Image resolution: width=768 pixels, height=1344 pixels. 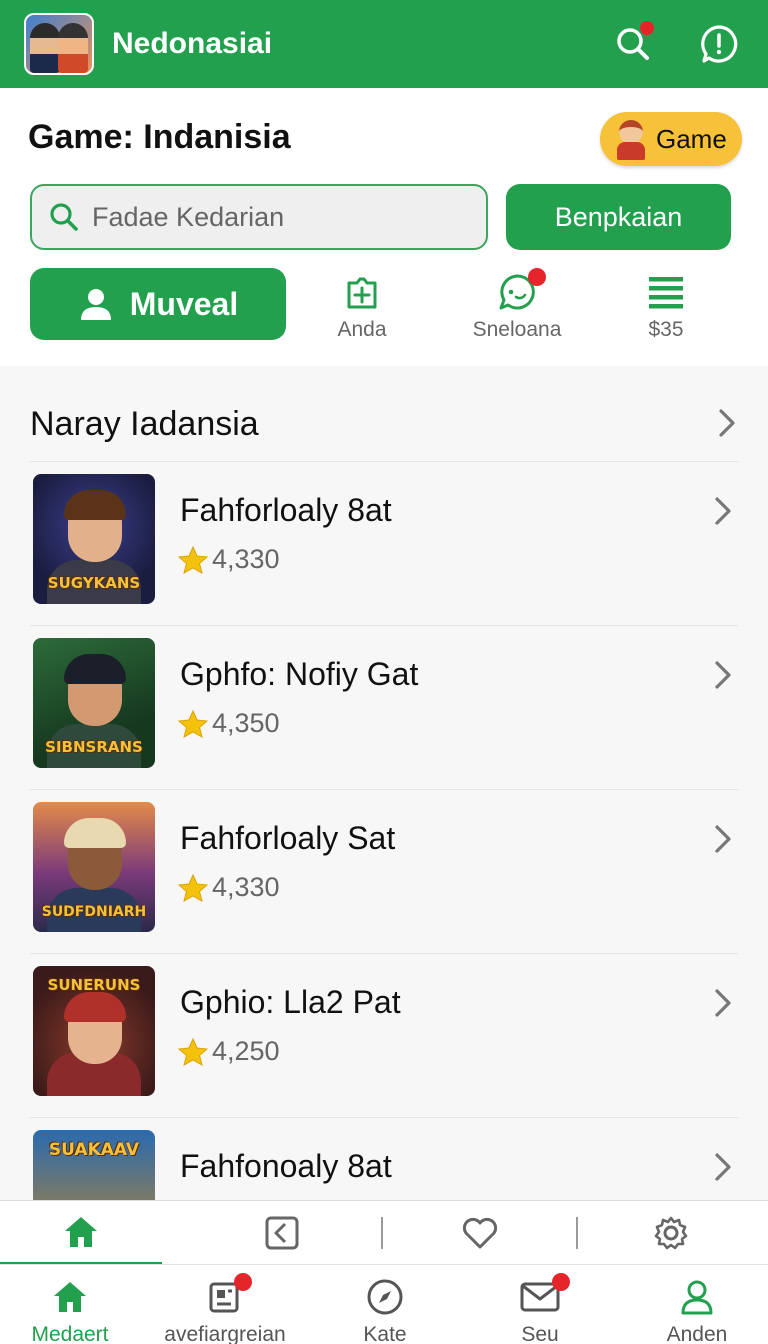 What do you see at coordinates (94, 583) in the screenshot?
I see `thumbnail-title: SUGYKANS` at bounding box center [94, 583].